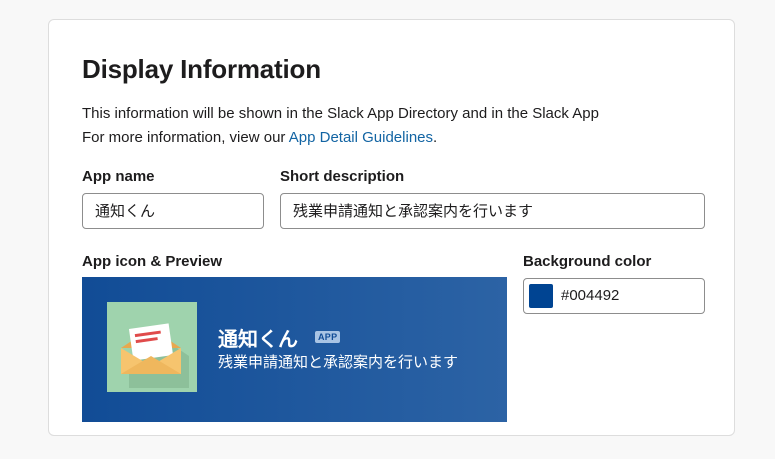  Describe the element at coordinates (258, 339) in the screenshot. I see `preview-app-name: 通知くん` at that location.